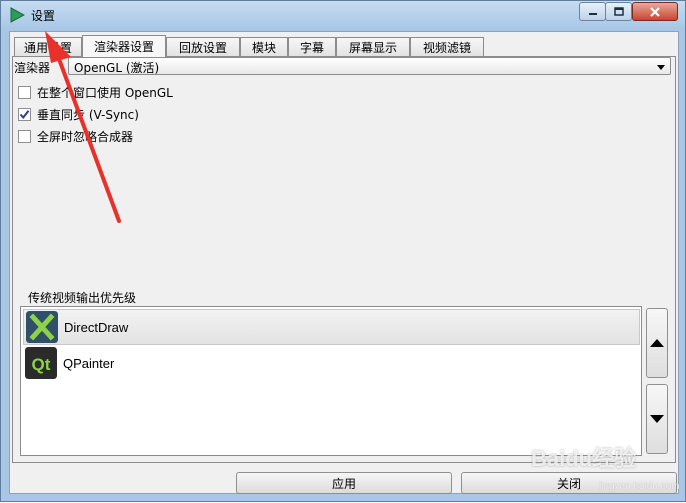  I want to click on arrow-down-icon, so click(657, 419).